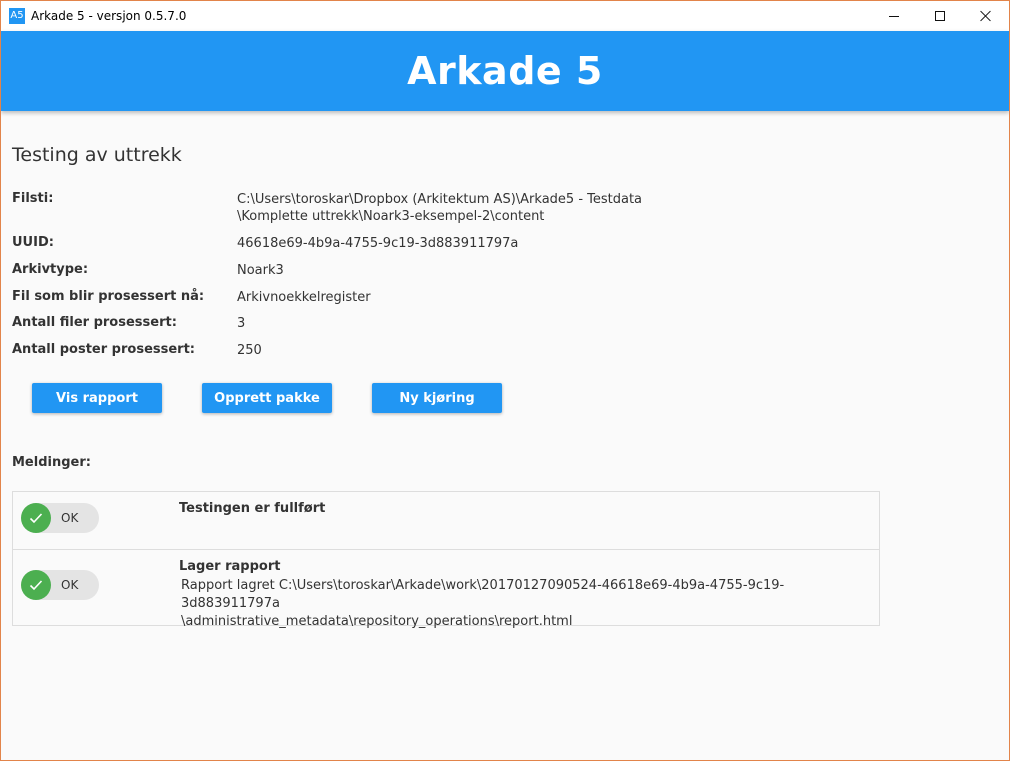 The image size is (1010, 761). I want to click on messages-label: Meldinger:, so click(51, 462).